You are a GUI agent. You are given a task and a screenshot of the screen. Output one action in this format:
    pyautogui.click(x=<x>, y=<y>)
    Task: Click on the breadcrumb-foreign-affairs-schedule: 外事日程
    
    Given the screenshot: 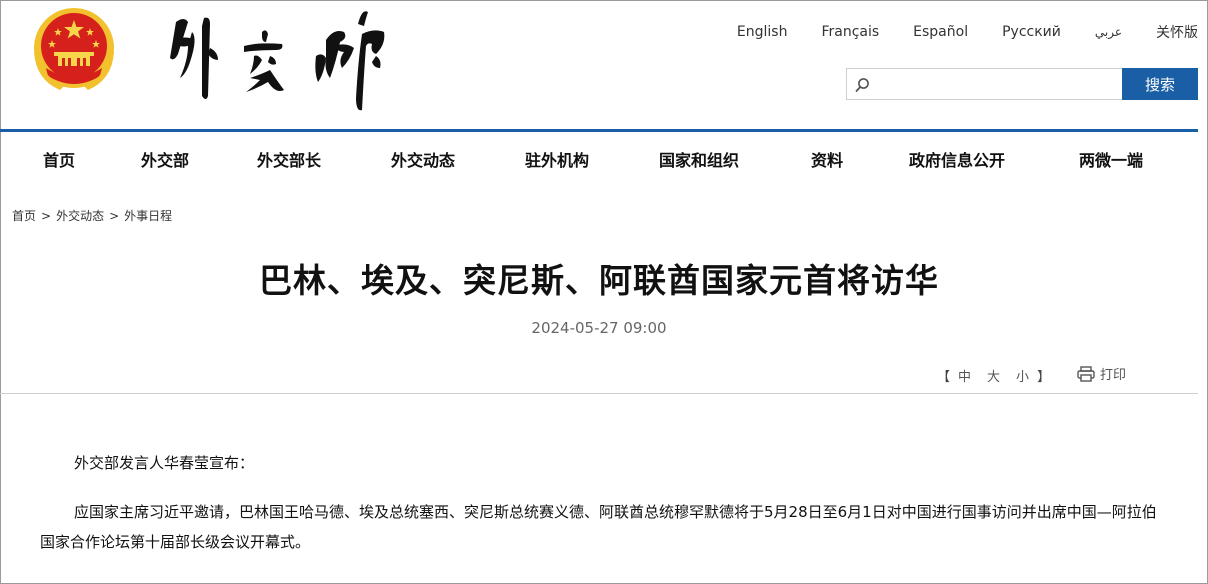 What is the action you would take?
    pyautogui.click(x=148, y=215)
    